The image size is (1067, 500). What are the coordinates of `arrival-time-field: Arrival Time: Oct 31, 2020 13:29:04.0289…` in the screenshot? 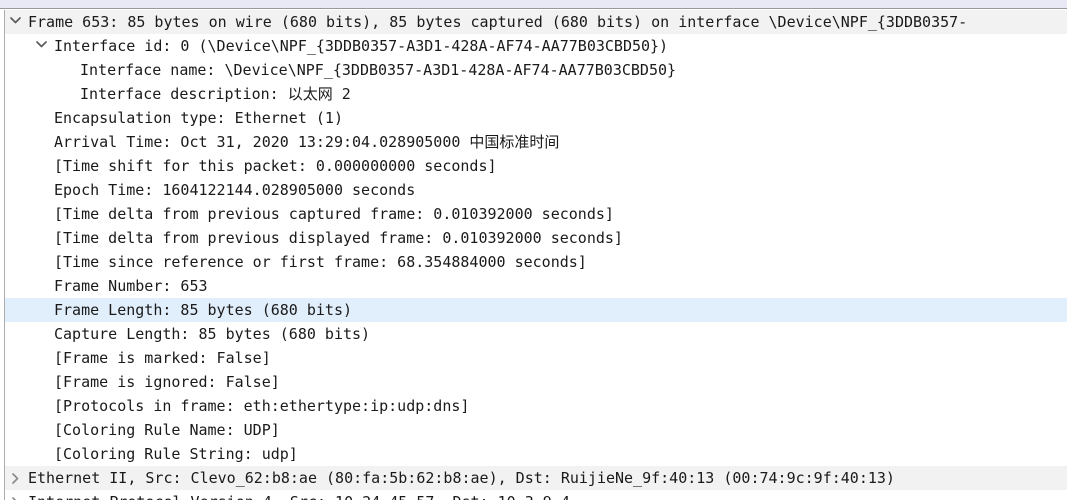 It's located at (536, 142).